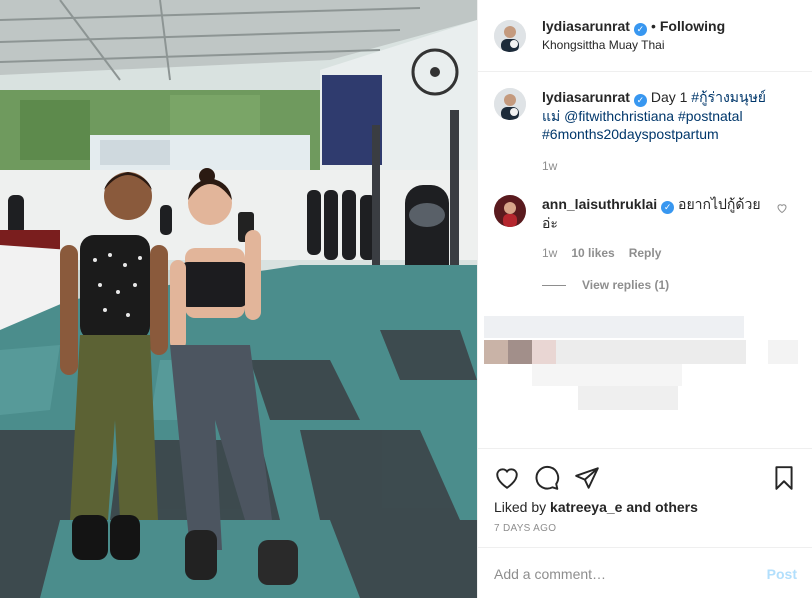  Describe the element at coordinates (619, 116) in the screenshot. I see `caption-mention: @fitwithchristiana` at that location.